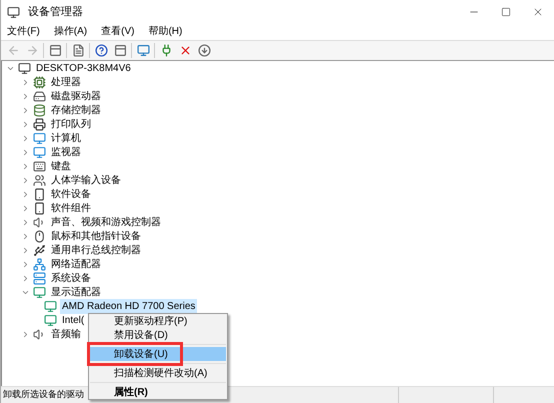 This screenshot has width=554, height=403. What do you see at coordinates (158, 335) in the screenshot?
I see `context-menu-item: 禁用设备(D)` at bounding box center [158, 335].